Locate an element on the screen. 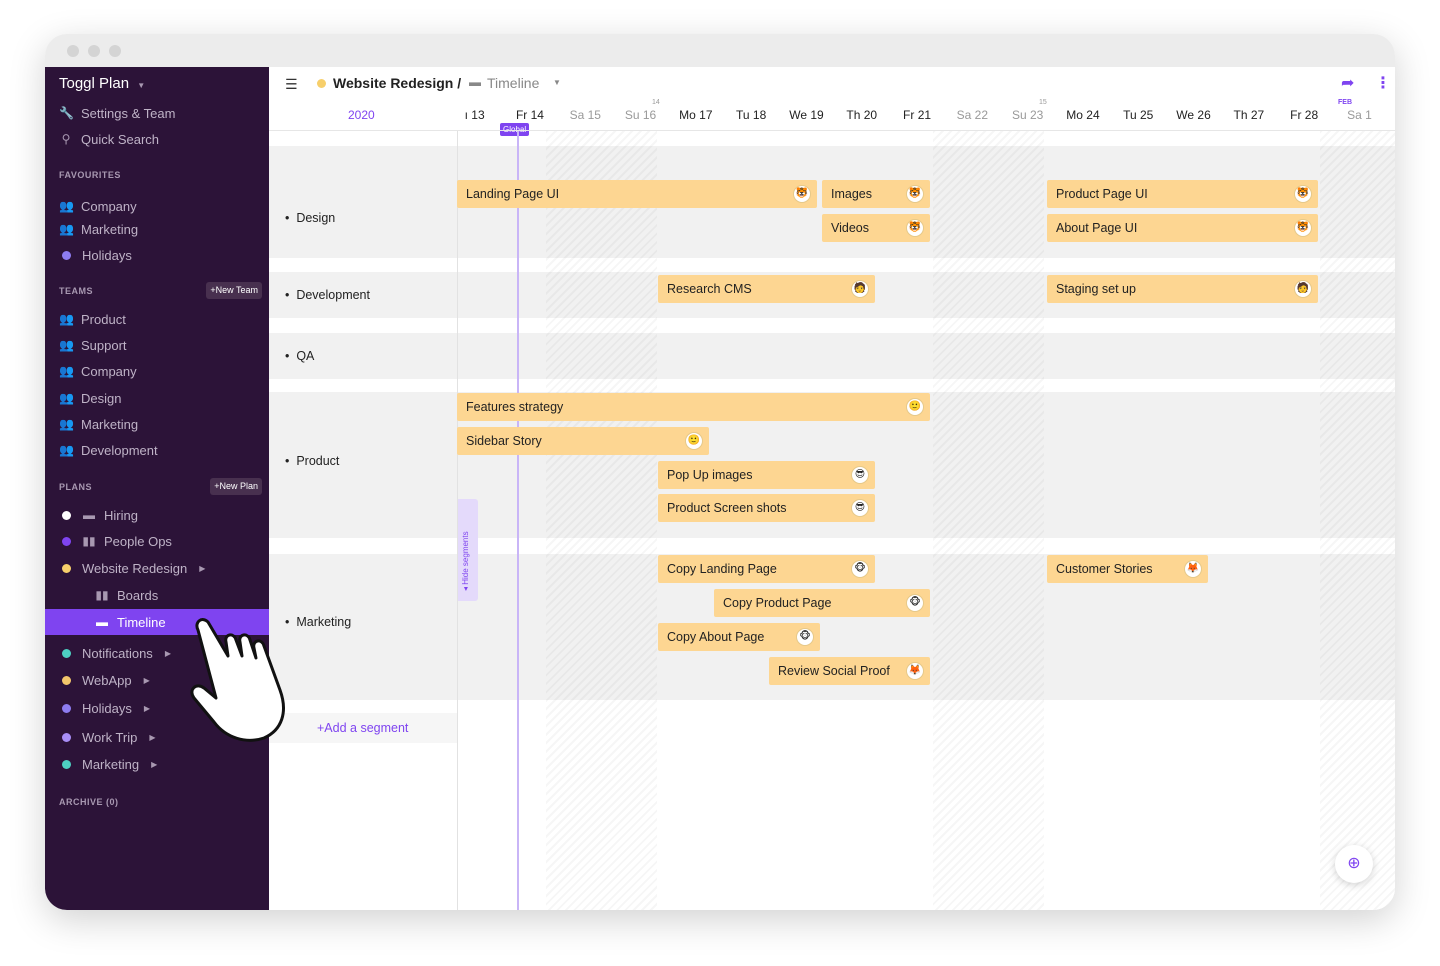  task-label: Features strategy is located at coordinates (515, 407).